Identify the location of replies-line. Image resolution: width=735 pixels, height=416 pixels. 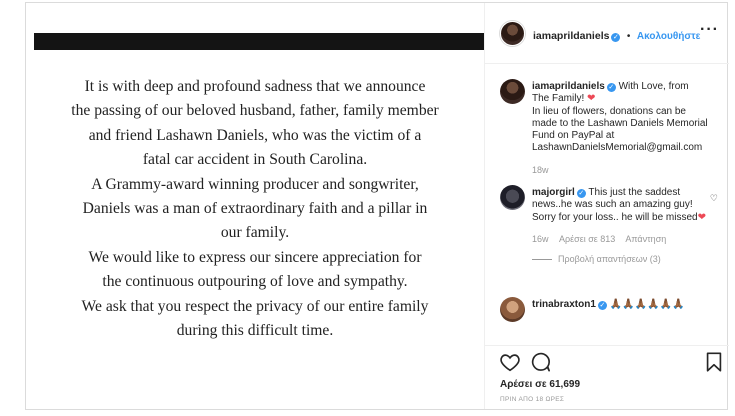
(542, 260).